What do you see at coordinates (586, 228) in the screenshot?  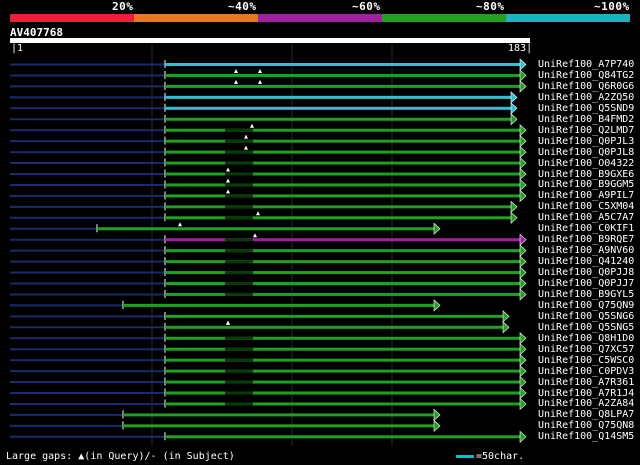 I see `hit-label: UniRef100_C0KIF1` at bounding box center [586, 228].